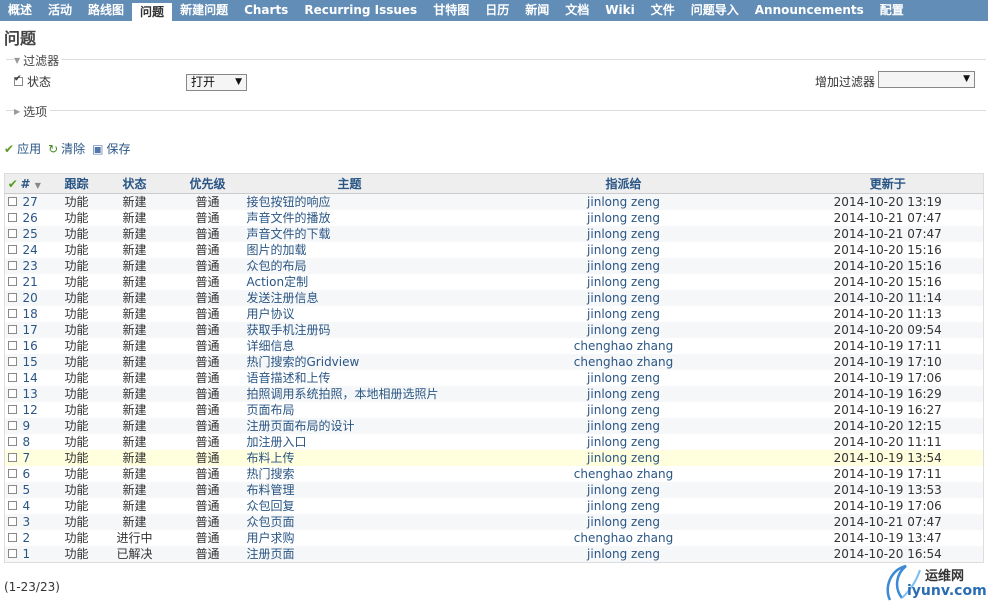 This screenshot has width=988, height=608. Describe the element at coordinates (809, 10) in the screenshot. I see `tab-14: Announcements` at that location.